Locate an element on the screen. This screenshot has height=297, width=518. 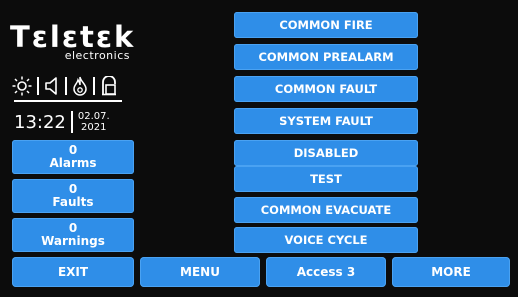
clock-date-day: 02.07. is located at coordinates (93, 116).